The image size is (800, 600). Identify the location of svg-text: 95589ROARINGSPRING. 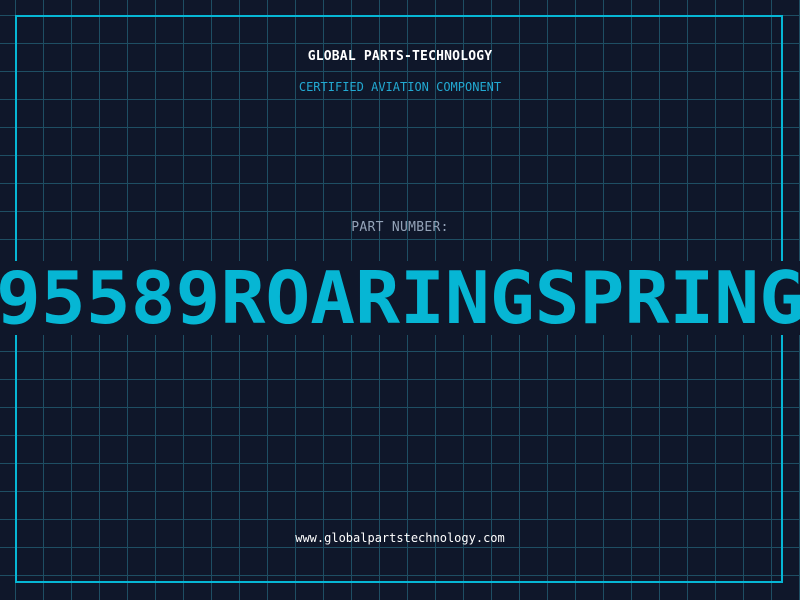
(400, 298).